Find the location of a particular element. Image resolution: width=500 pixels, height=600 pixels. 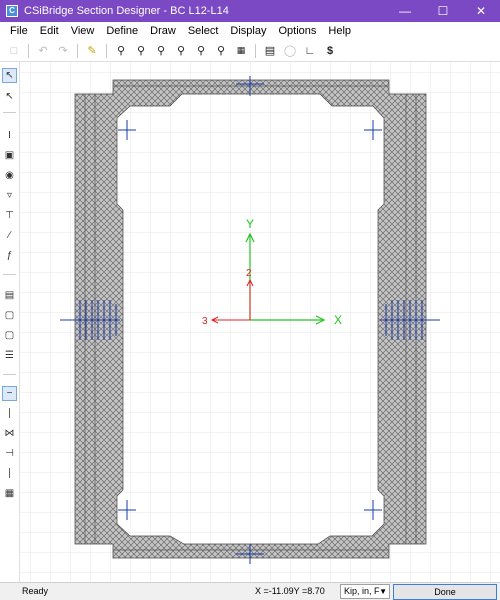

zoom-out-icon: ⚲ is located at coordinates (181, 51).